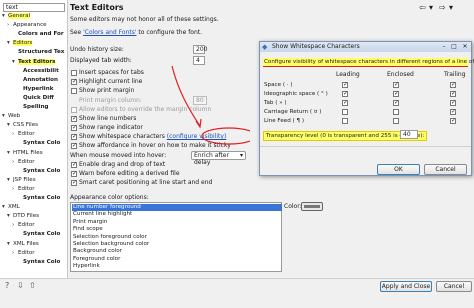  I want to click on tree-item: ▾ HTML Files, so click(25, 153).